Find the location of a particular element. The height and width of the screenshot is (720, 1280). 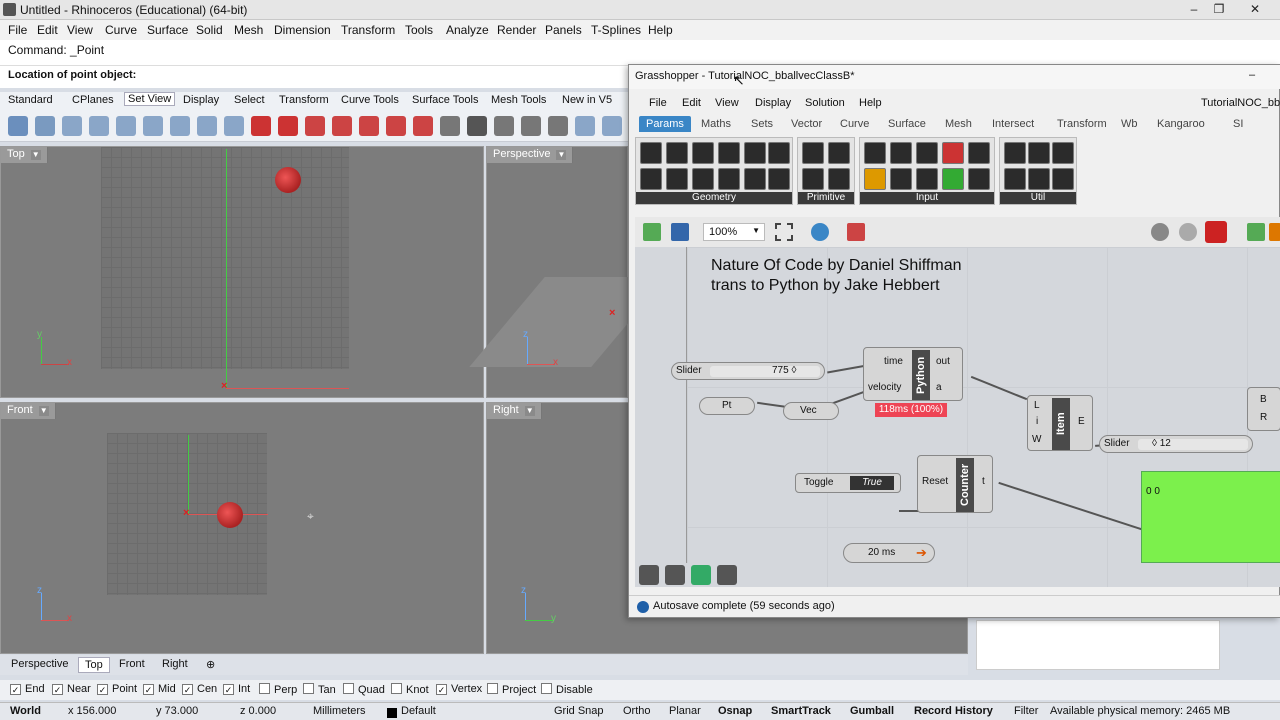

extra-view-icon is located at coordinates (612, 126).